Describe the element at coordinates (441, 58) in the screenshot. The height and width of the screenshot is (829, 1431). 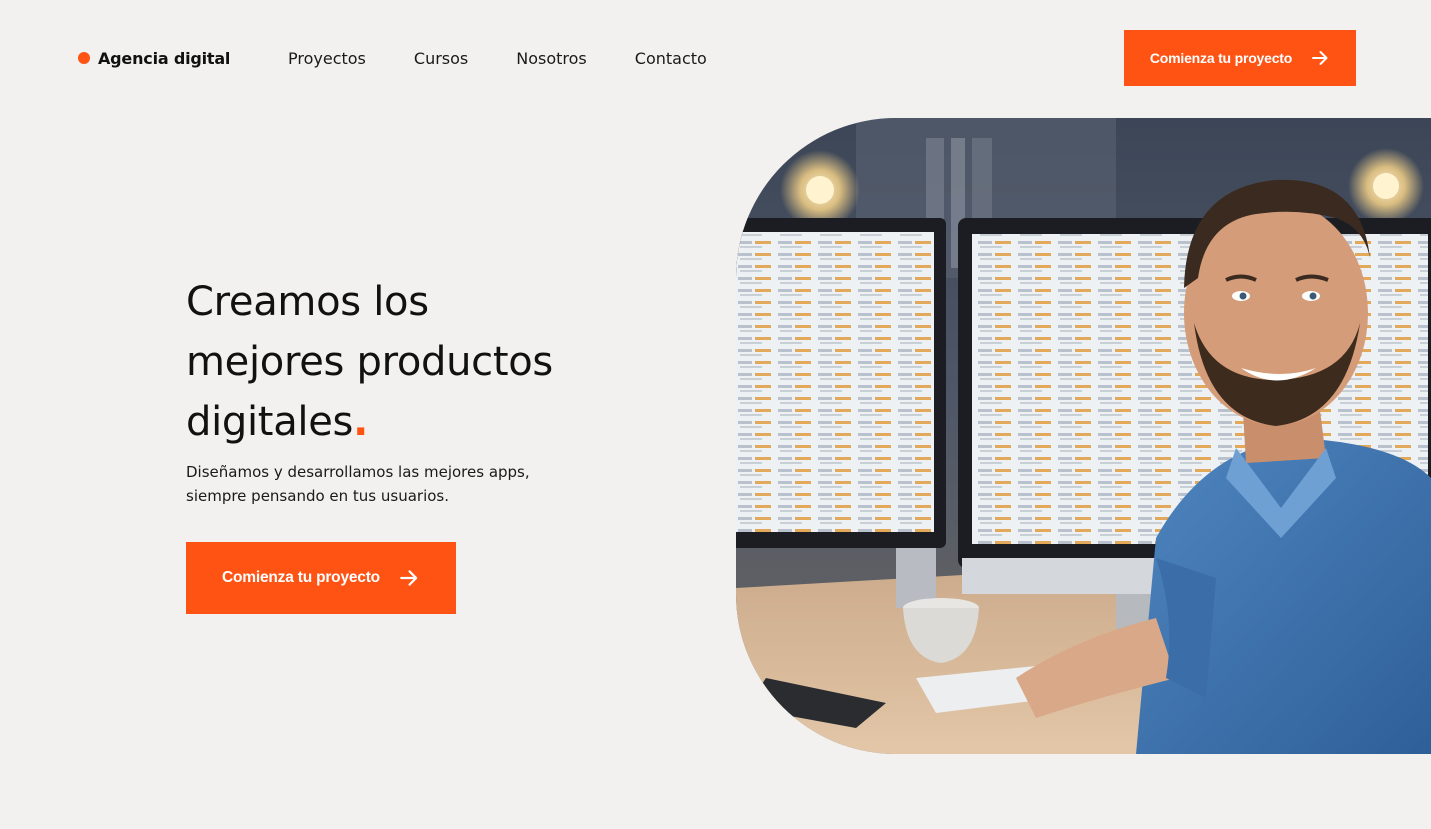
I see `nav-item-cursos: Cursos` at that location.